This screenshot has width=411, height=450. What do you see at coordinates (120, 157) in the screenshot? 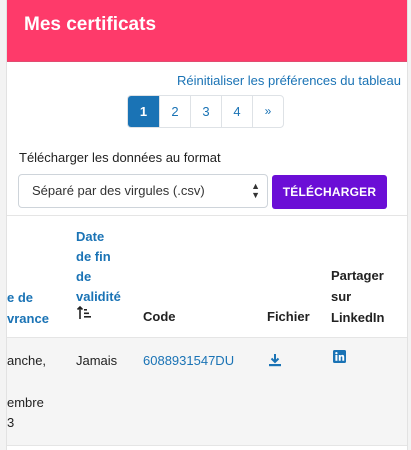
I see `download-format-label: Télécharger les données au format` at bounding box center [120, 157].